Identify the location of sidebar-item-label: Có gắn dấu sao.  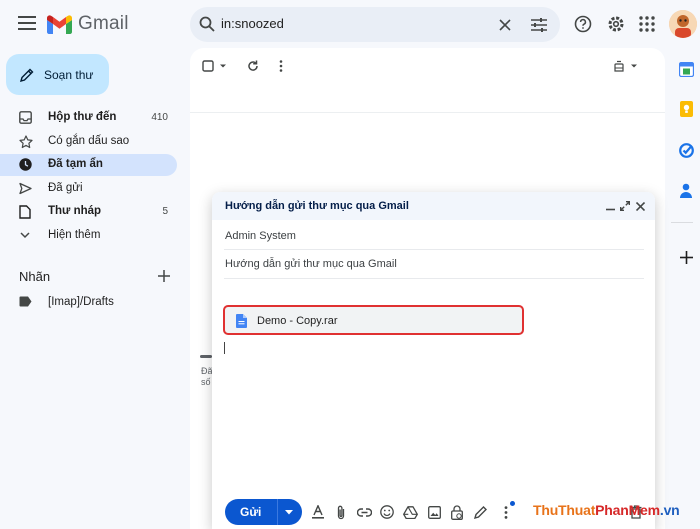
(89, 141).